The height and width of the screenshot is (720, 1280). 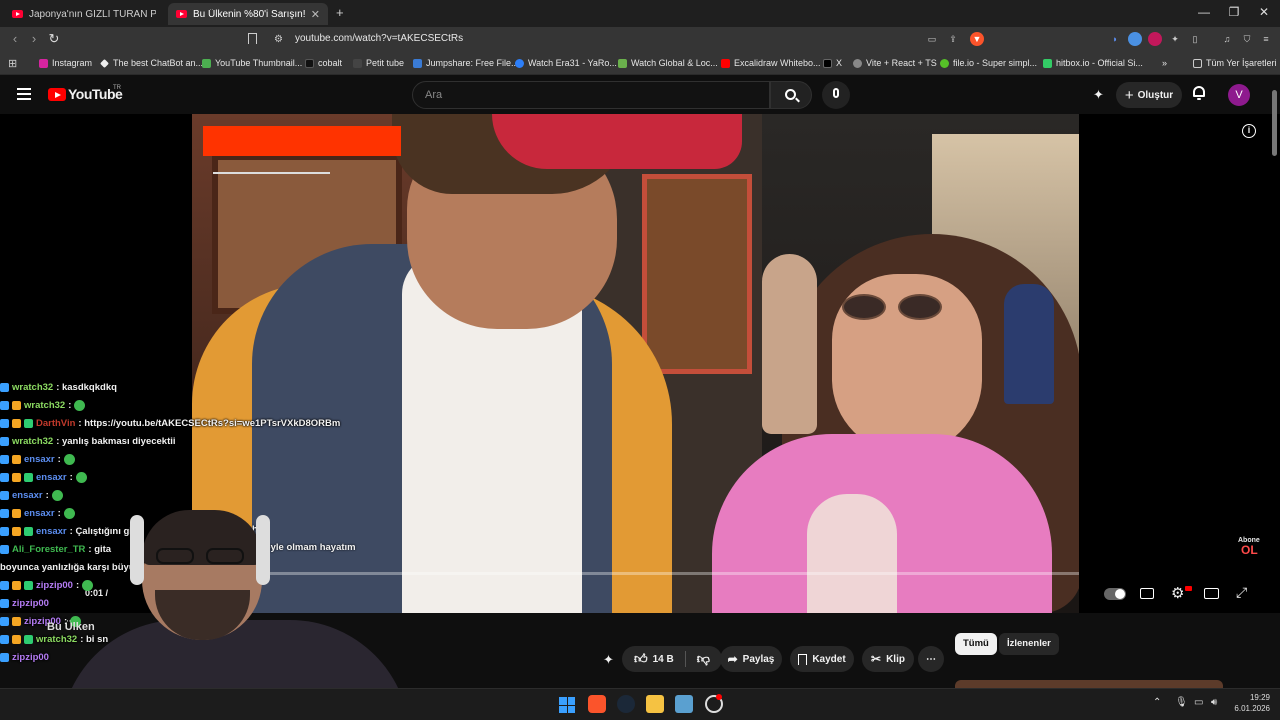 What do you see at coordinates (15, 38) in the screenshot?
I see `back-icon: ‹` at bounding box center [15, 38].